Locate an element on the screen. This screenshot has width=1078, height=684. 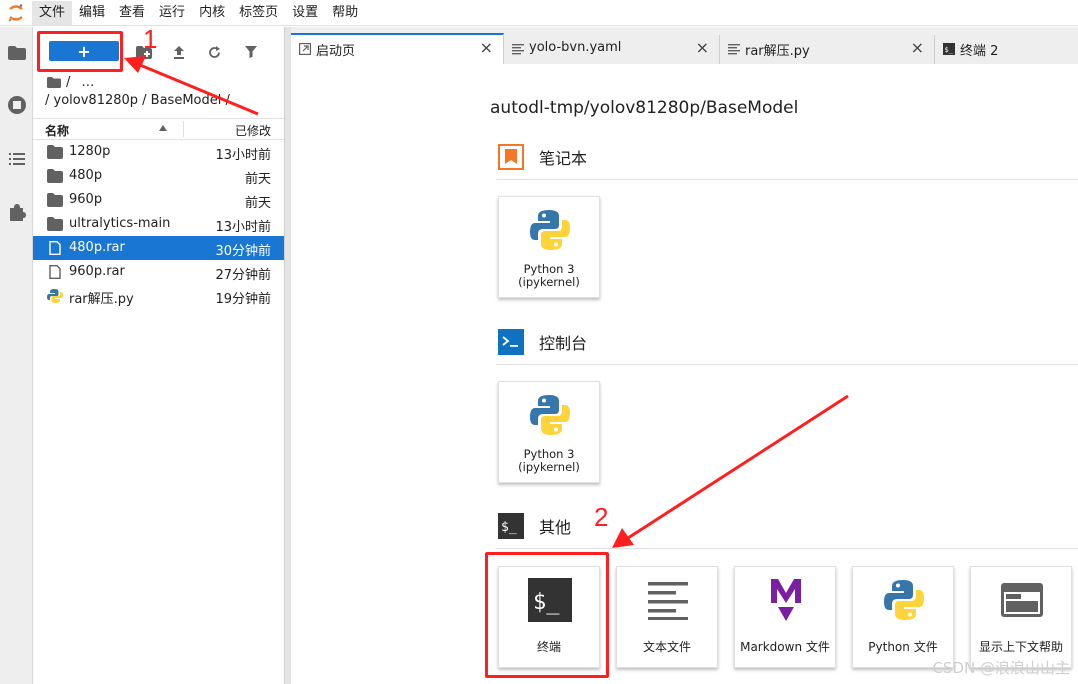
file-icon is located at coordinates (55, 248).